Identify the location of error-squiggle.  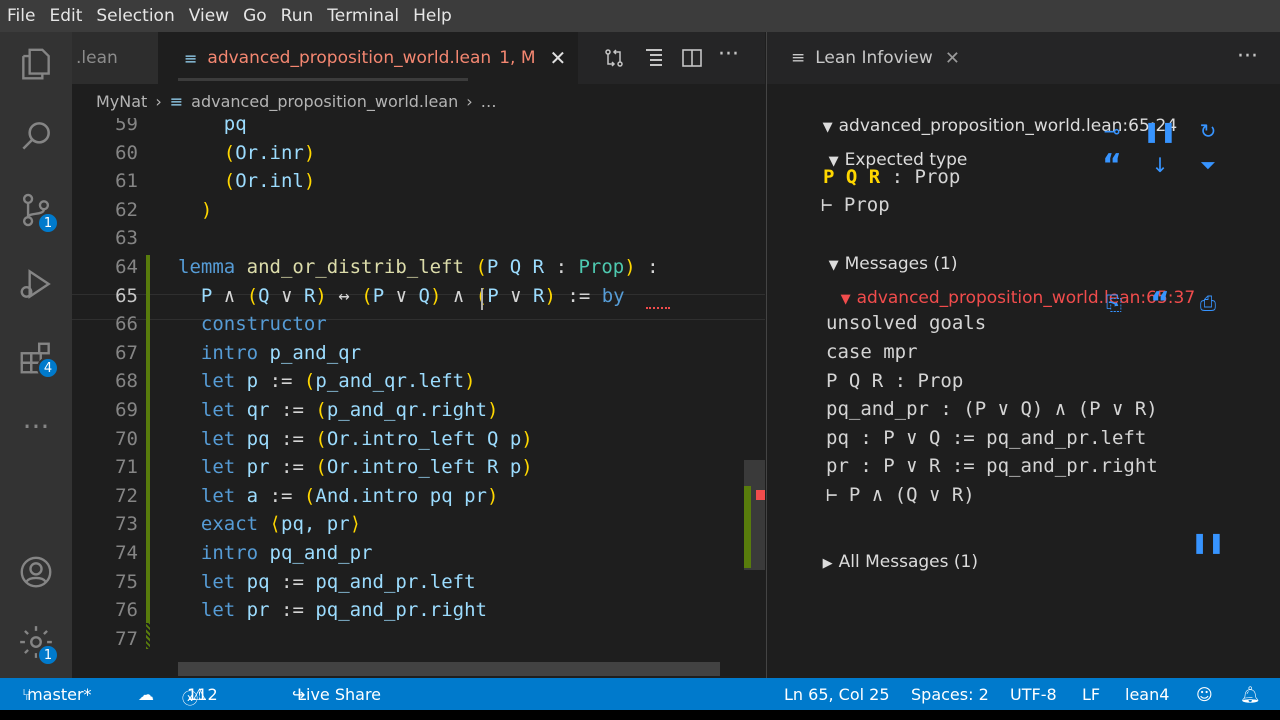
(658, 307).